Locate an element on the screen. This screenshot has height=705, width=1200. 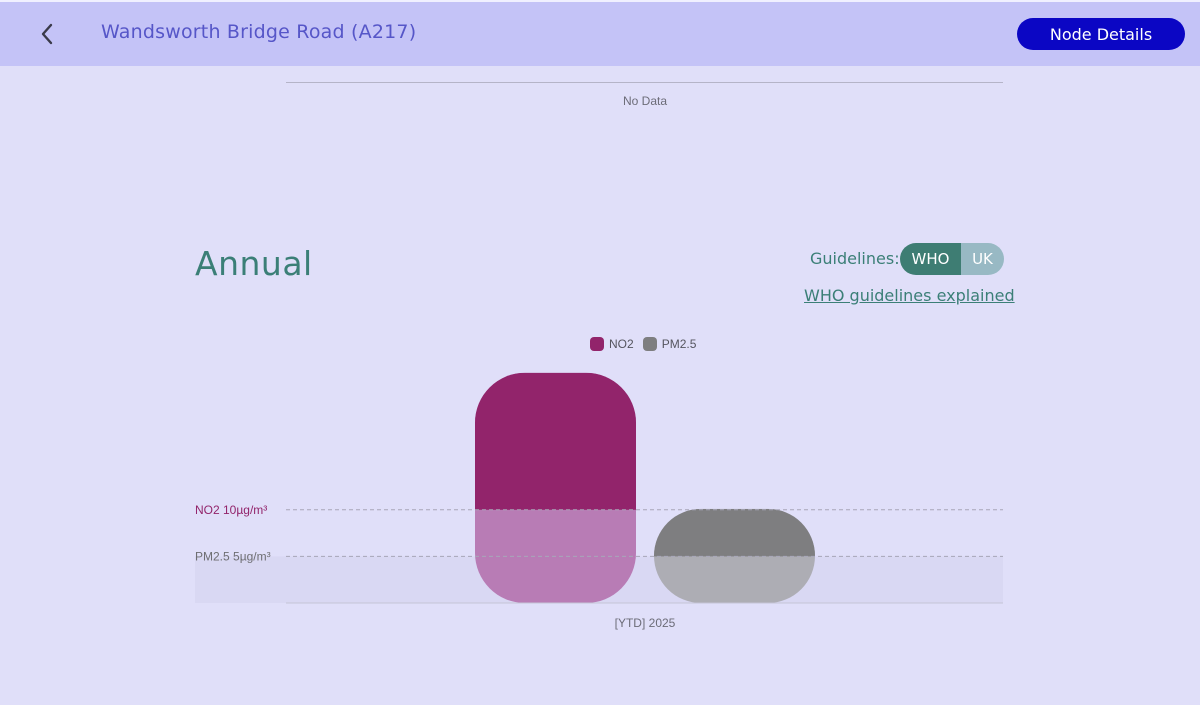
guideline-label: PM2.5 5µg/m³ is located at coordinates (233, 556).